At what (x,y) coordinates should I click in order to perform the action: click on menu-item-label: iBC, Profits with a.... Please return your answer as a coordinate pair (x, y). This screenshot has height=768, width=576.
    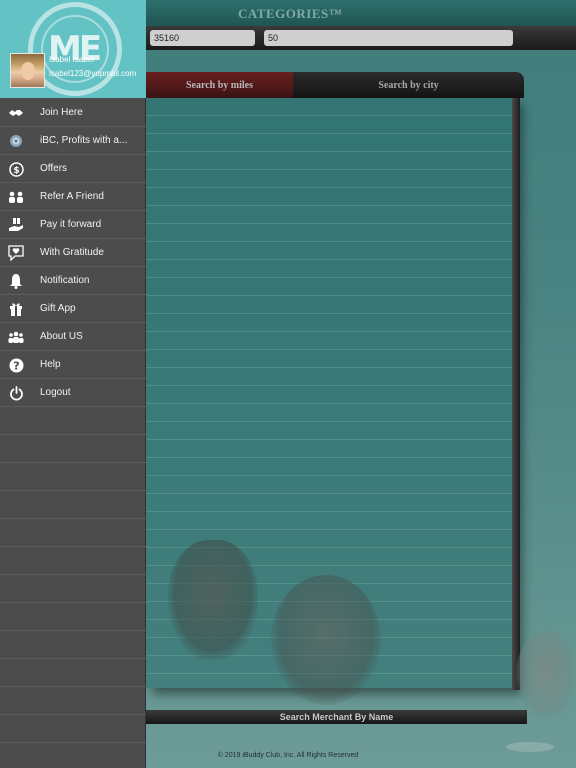
    Looking at the image, I should click on (84, 140).